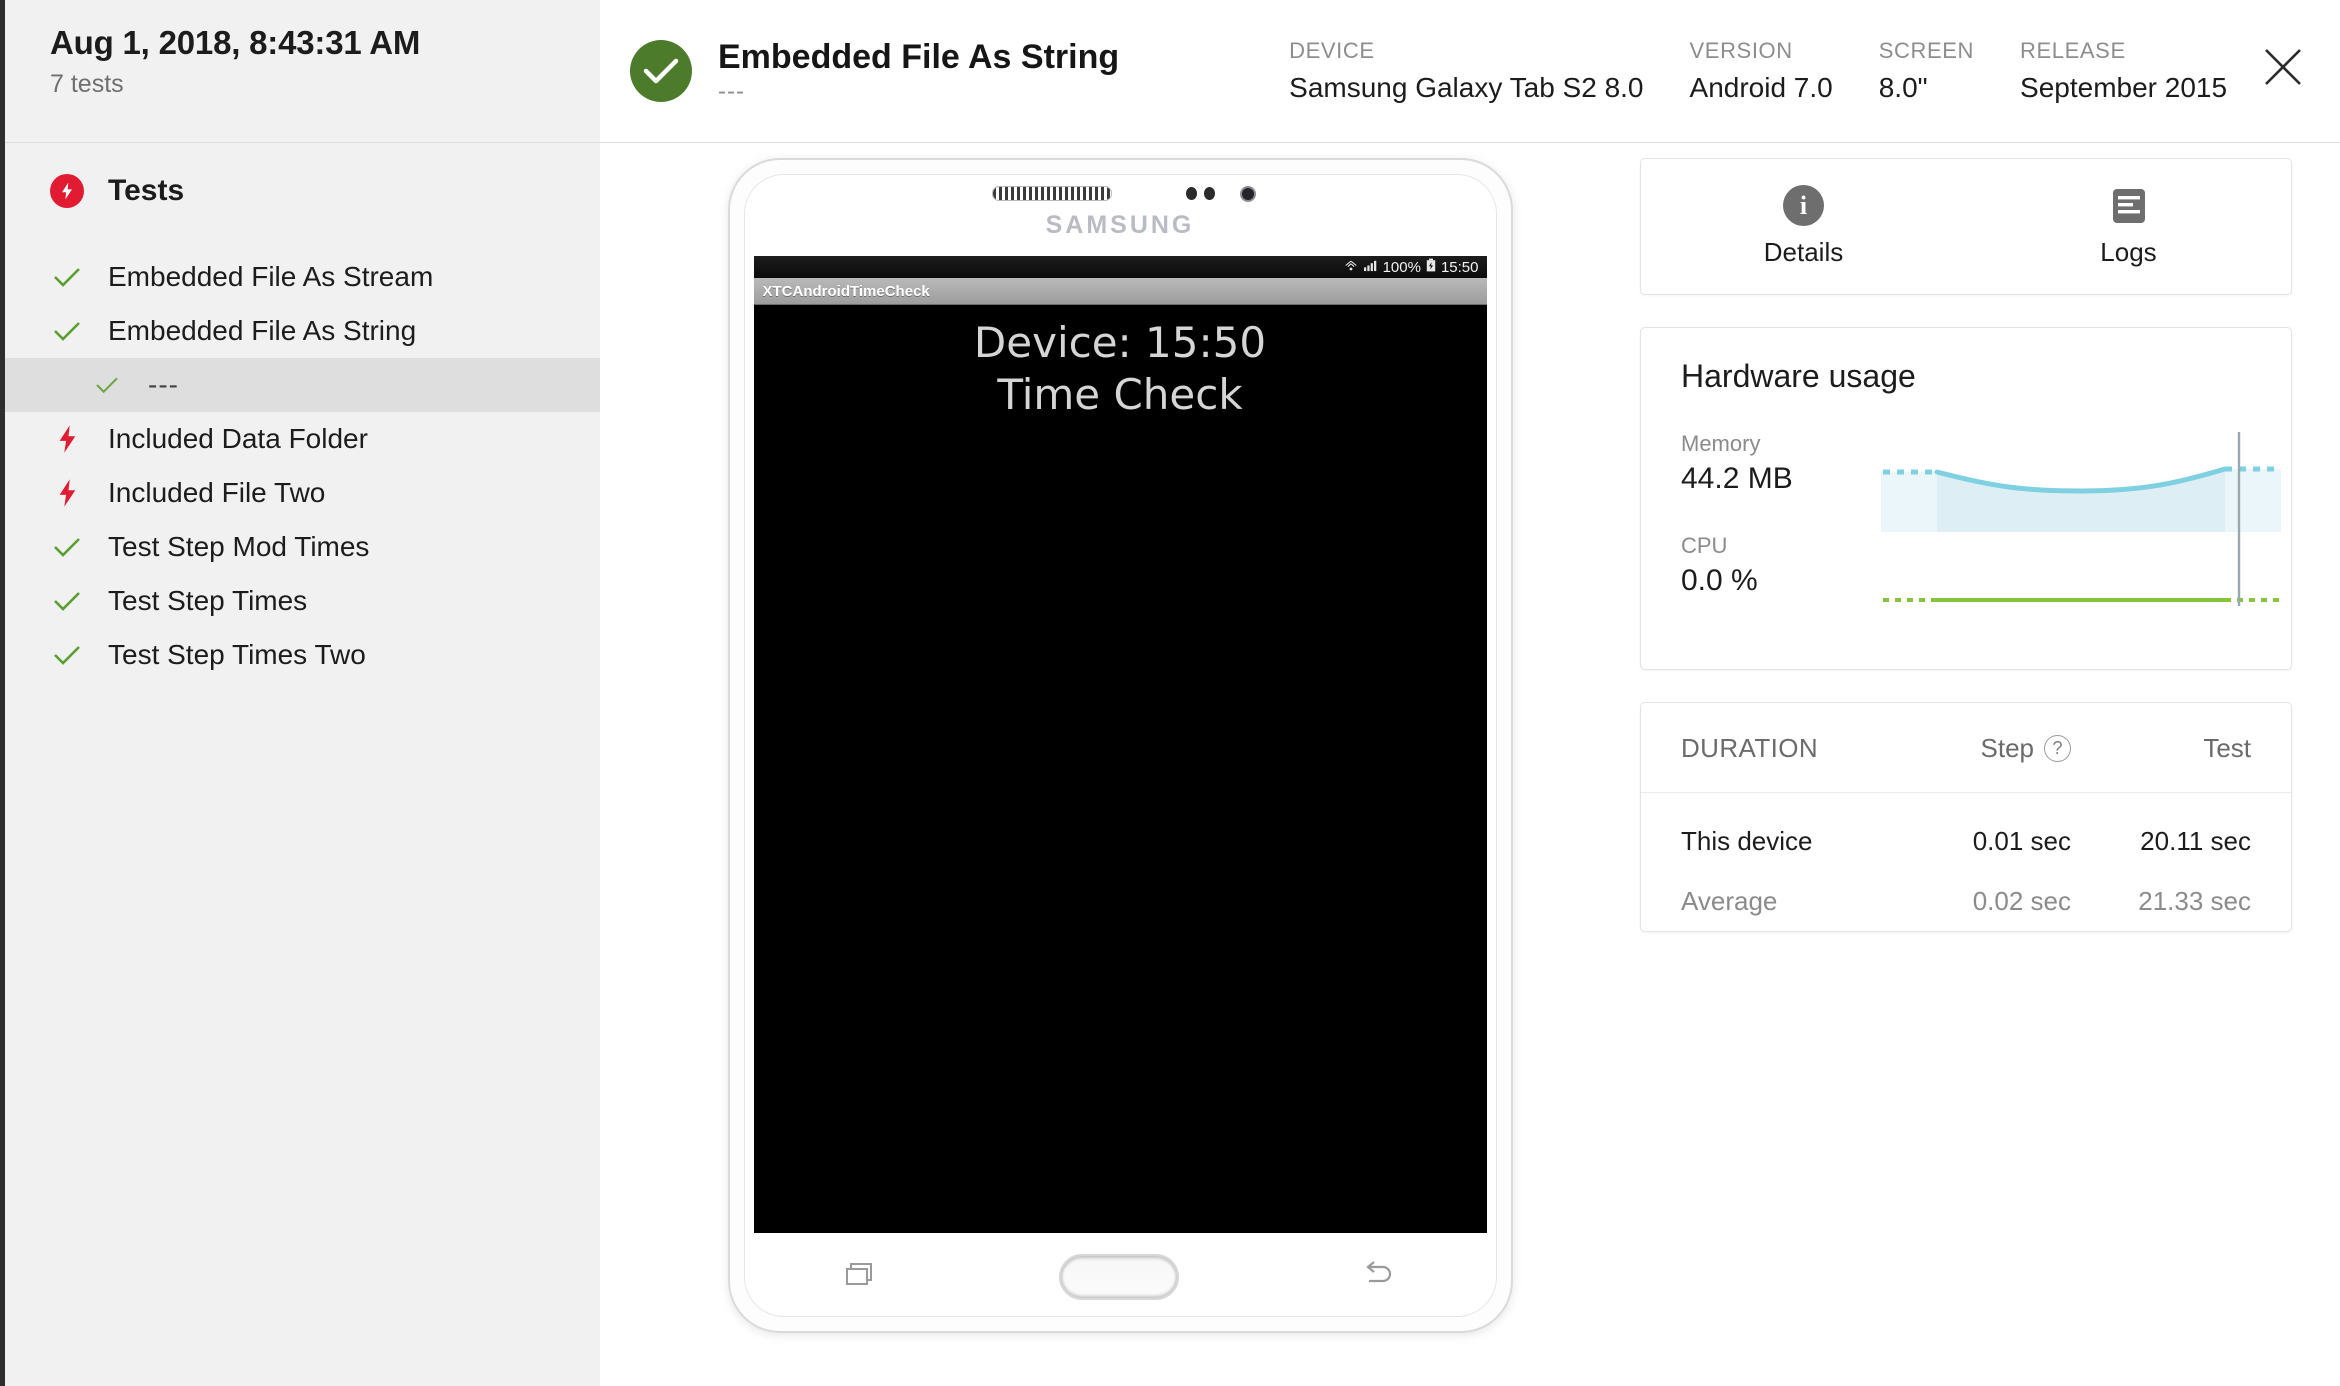  Describe the element at coordinates (67, 493) in the screenshot. I see `bolt-icon` at that location.